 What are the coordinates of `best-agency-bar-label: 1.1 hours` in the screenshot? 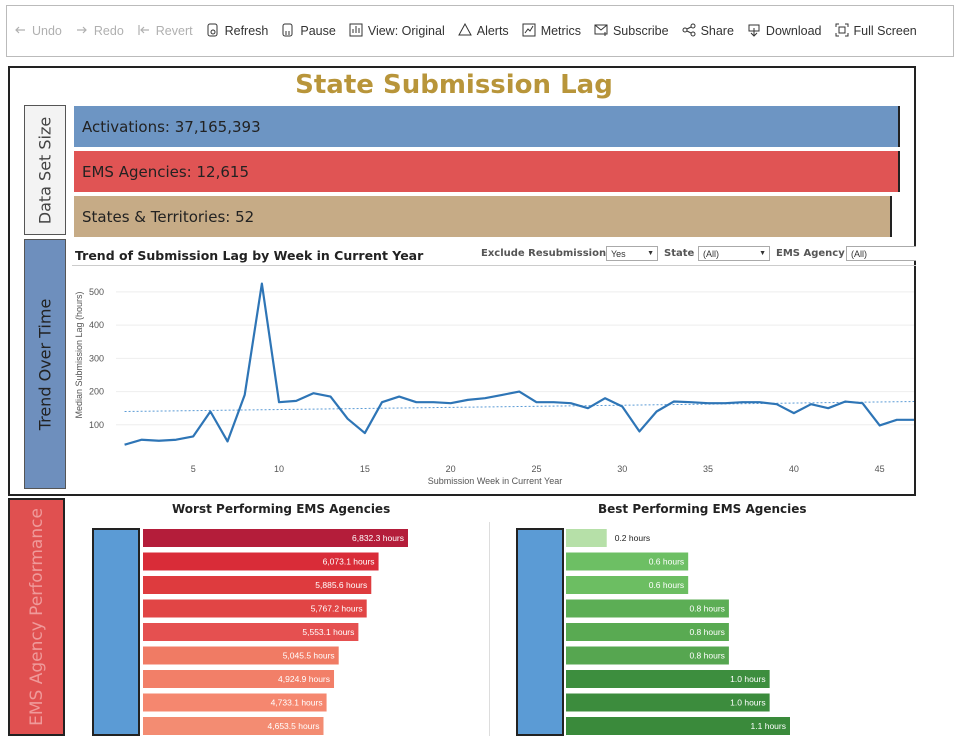 It's located at (768, 726).